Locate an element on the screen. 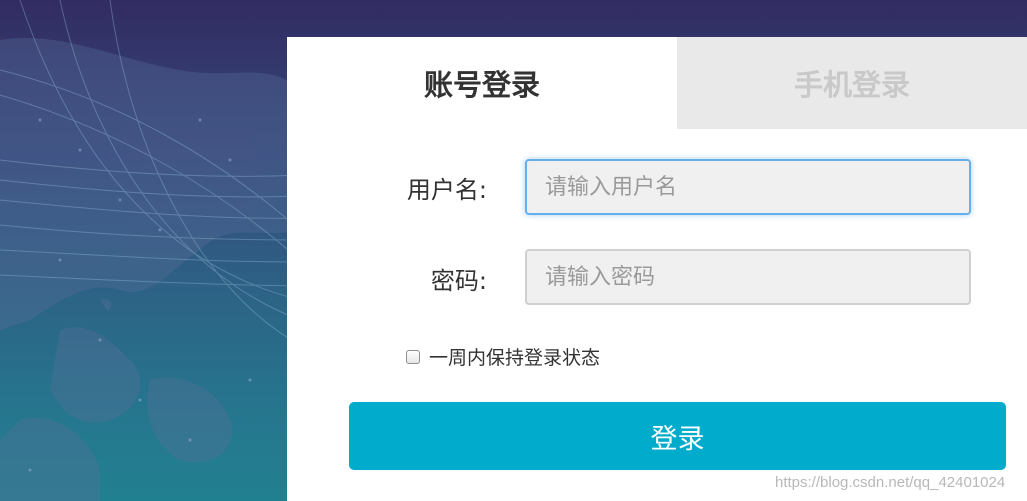  password-label: 密码: is located at coordinates (458, 281).